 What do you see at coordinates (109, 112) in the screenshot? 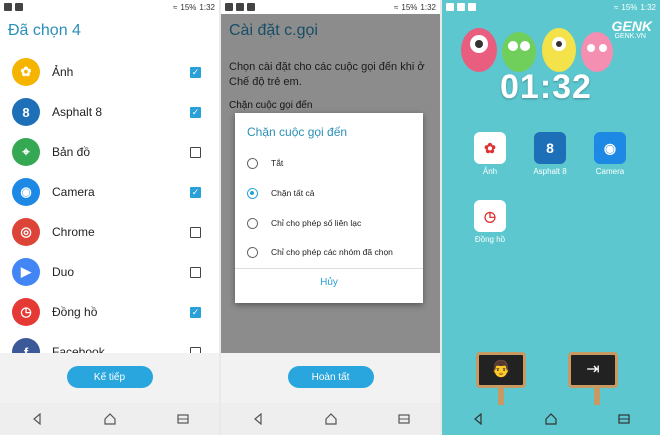
I see `app-row: 8 Asphalt 8 ✓` at bounding box center [109, 112].